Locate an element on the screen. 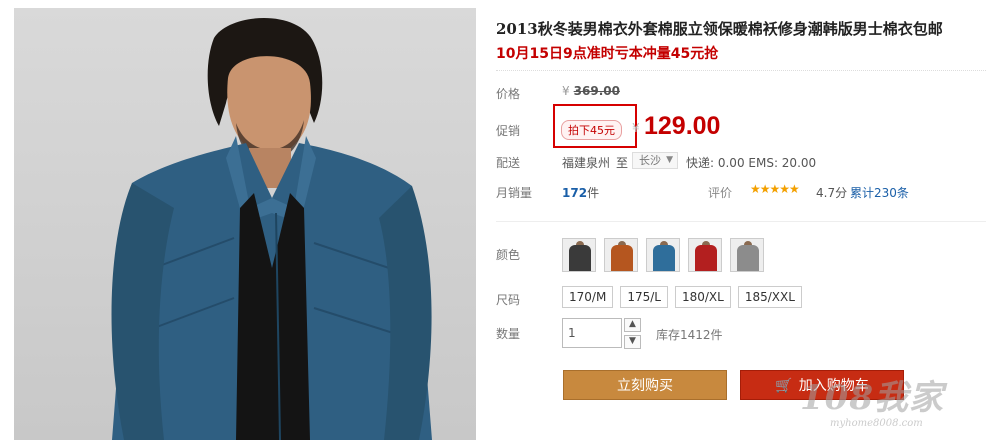  sale-currency-symbol: ¥ is located at coordinates (636, 128).